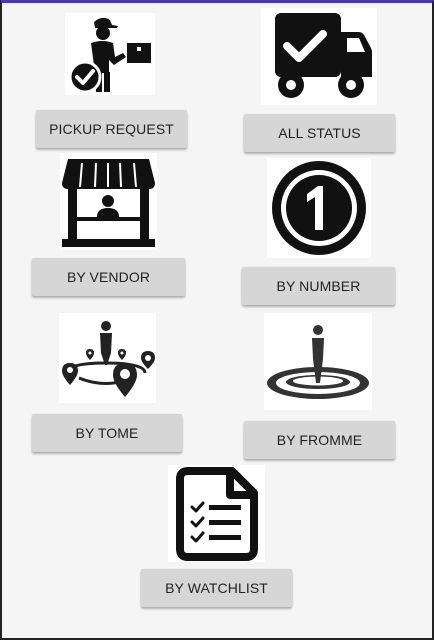 Image resolution: width=434 pixels, height=640 pixels. Describe the element at coordinates (319, 208) in the screenshot. I see `number-one-icon` at that location.